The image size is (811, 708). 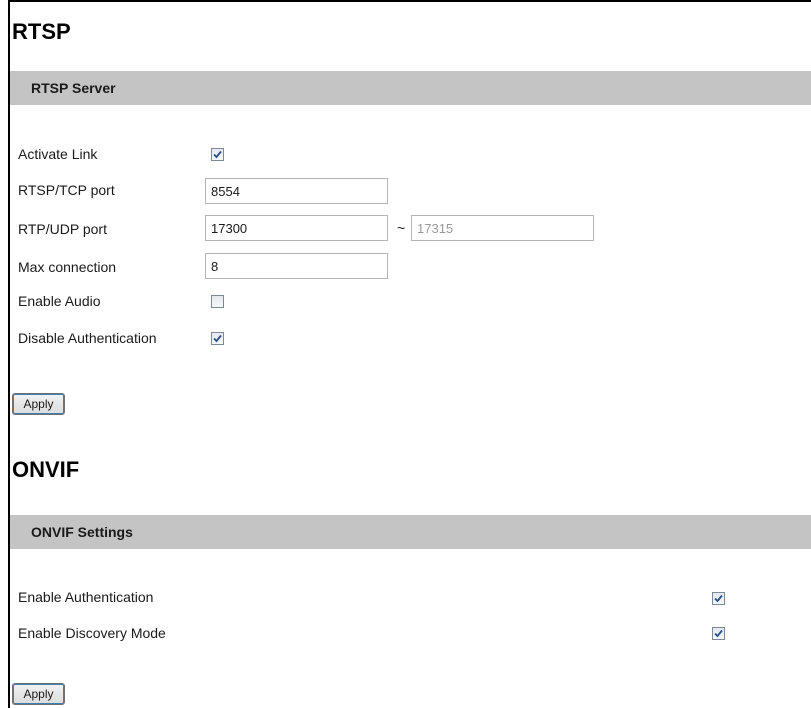 I want to click on activate-link-checkbox, so click(x=217, y=154).